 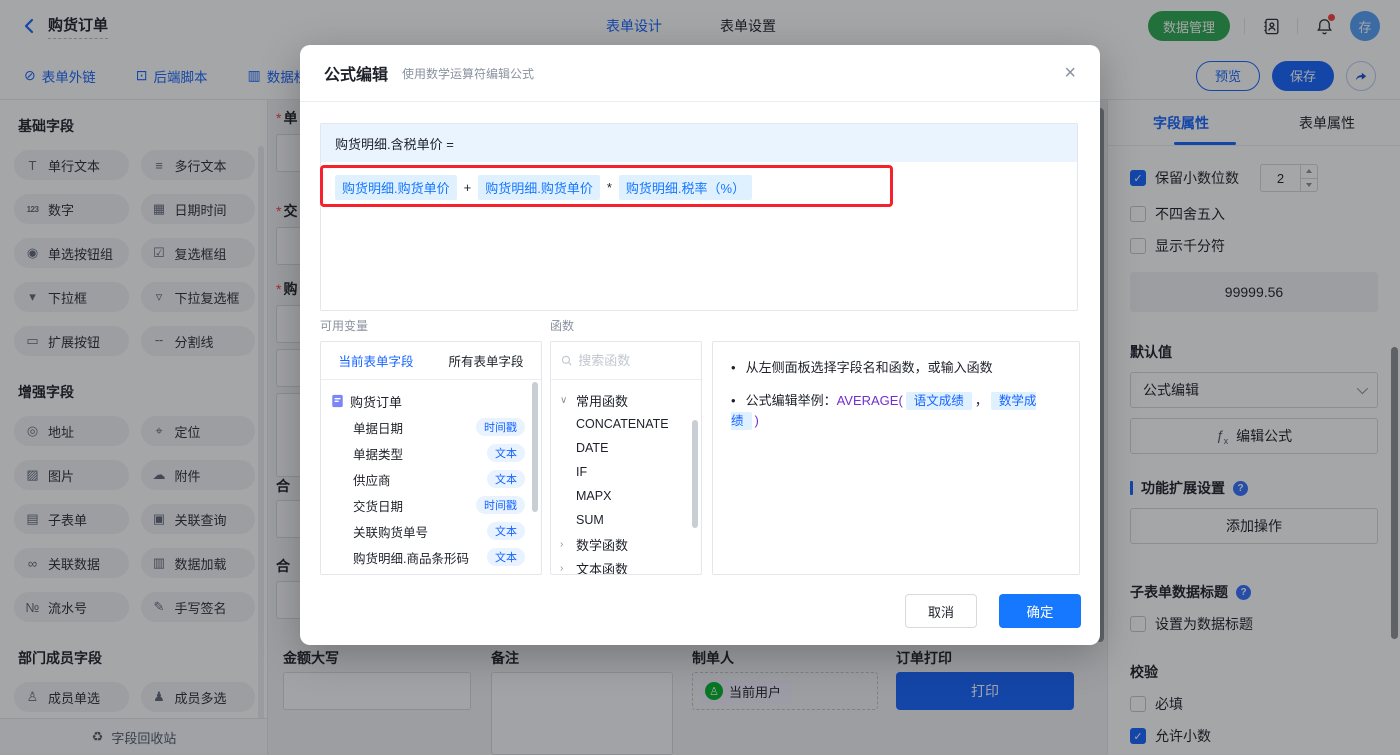 I want to click on function-list: ∨ 常用函数 CONCATENATE DATE IF MAPX SUM › 数学函数 › 文本函数, so click(x=626, y=477).